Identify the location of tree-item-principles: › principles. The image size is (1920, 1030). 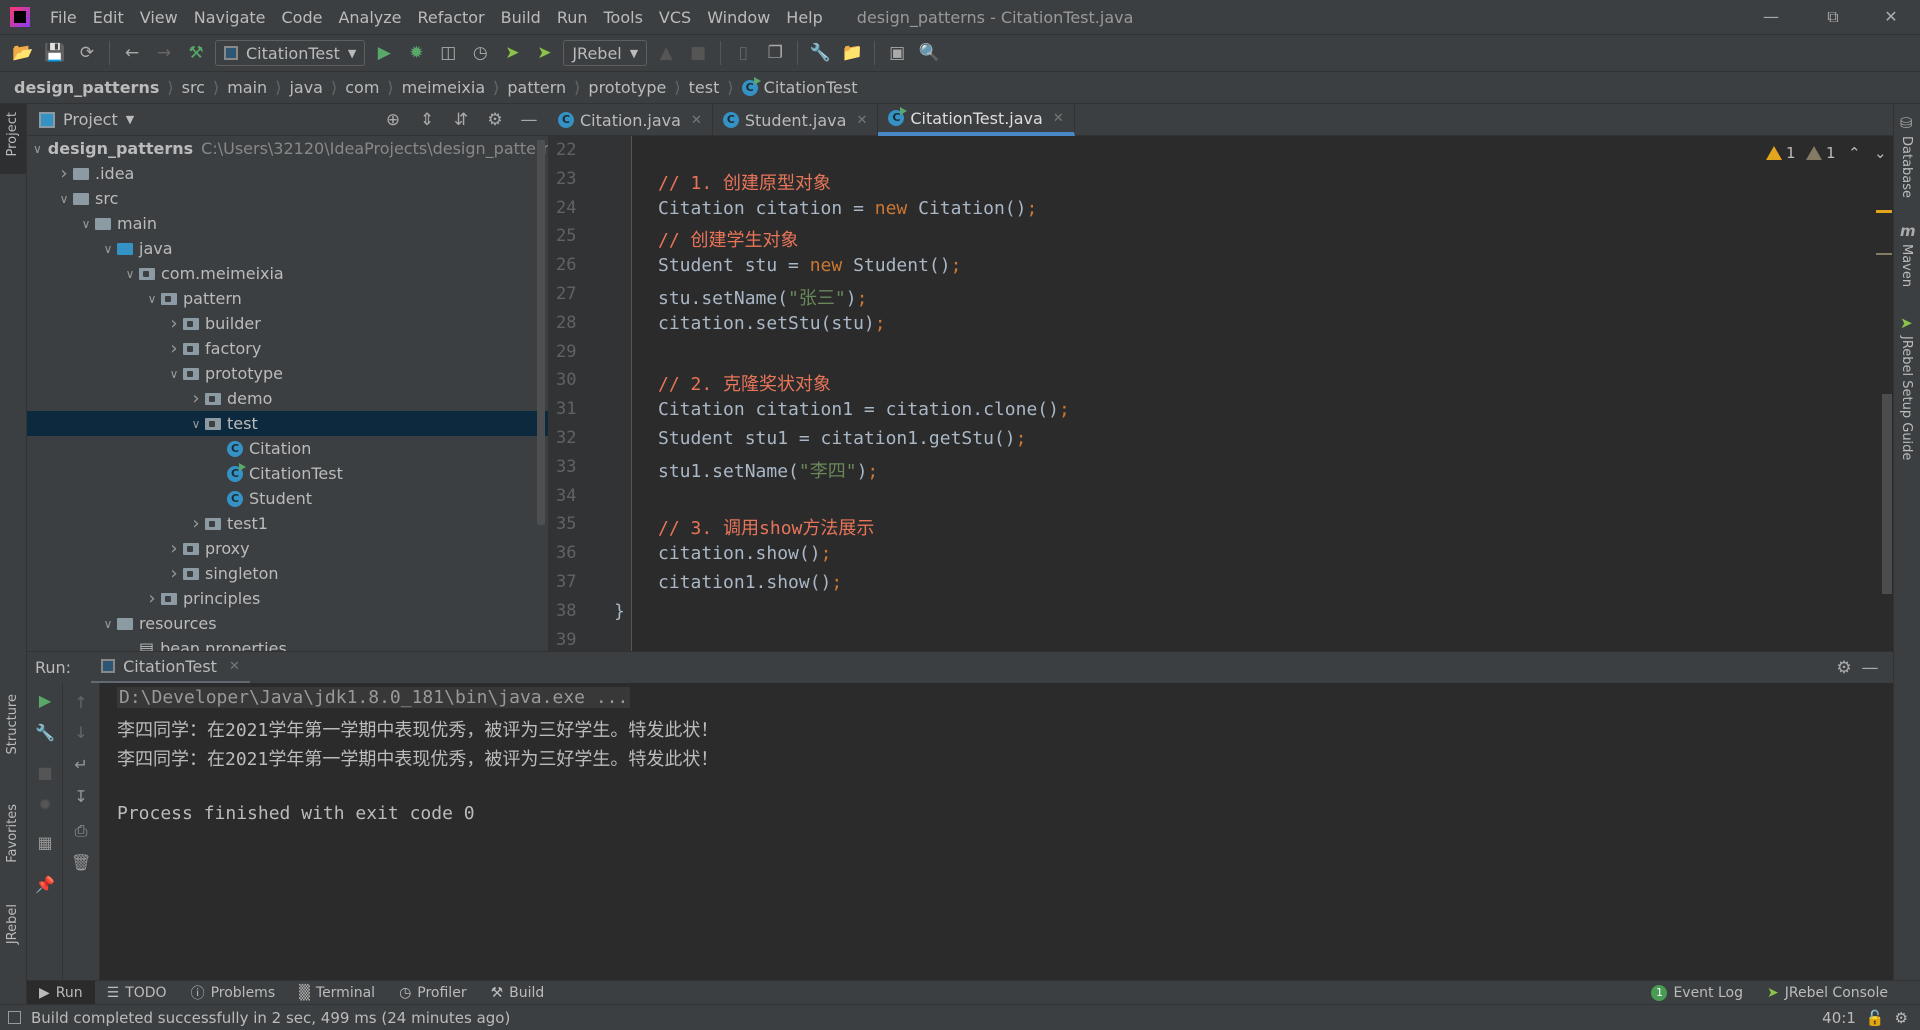
(287, 598).